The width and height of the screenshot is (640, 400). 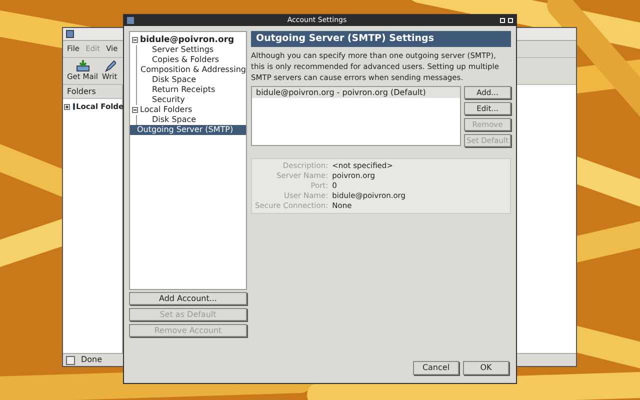 I want to click on tree-item: Return Receipts, so click(x=188, y=90).